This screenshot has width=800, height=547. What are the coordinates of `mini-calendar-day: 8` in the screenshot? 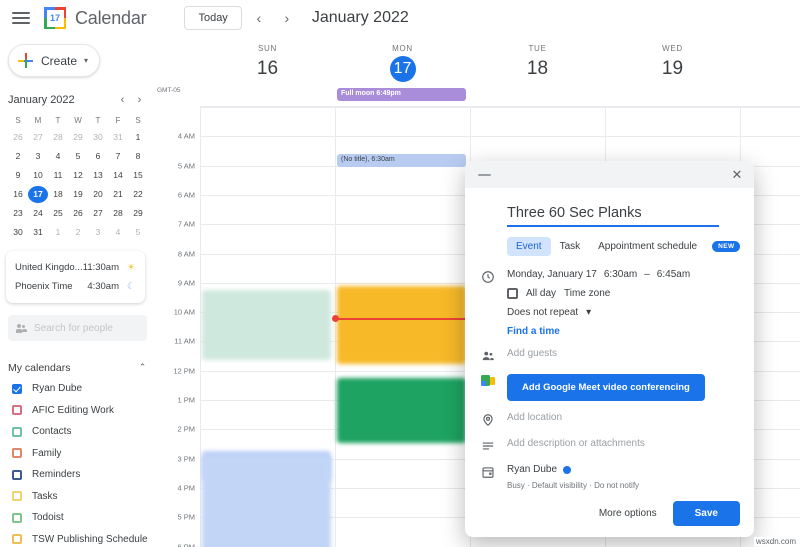 It's located at (138, 156).